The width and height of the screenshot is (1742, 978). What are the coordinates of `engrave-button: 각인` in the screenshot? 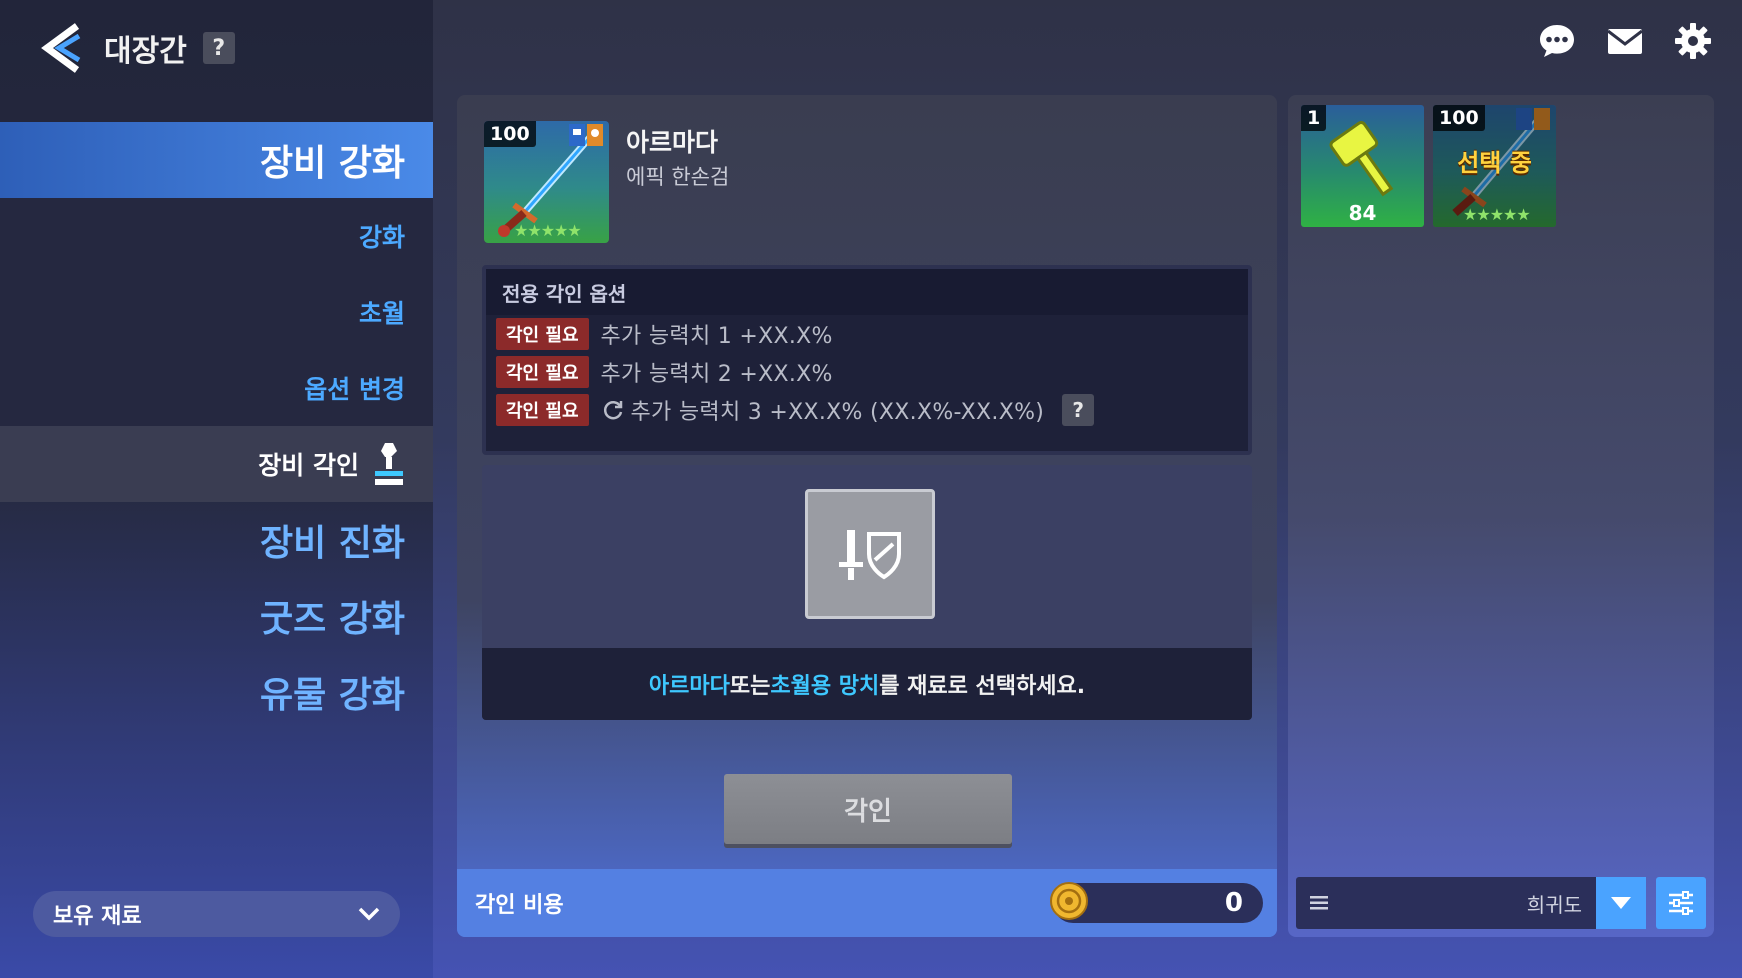 It's located at (868, 809).